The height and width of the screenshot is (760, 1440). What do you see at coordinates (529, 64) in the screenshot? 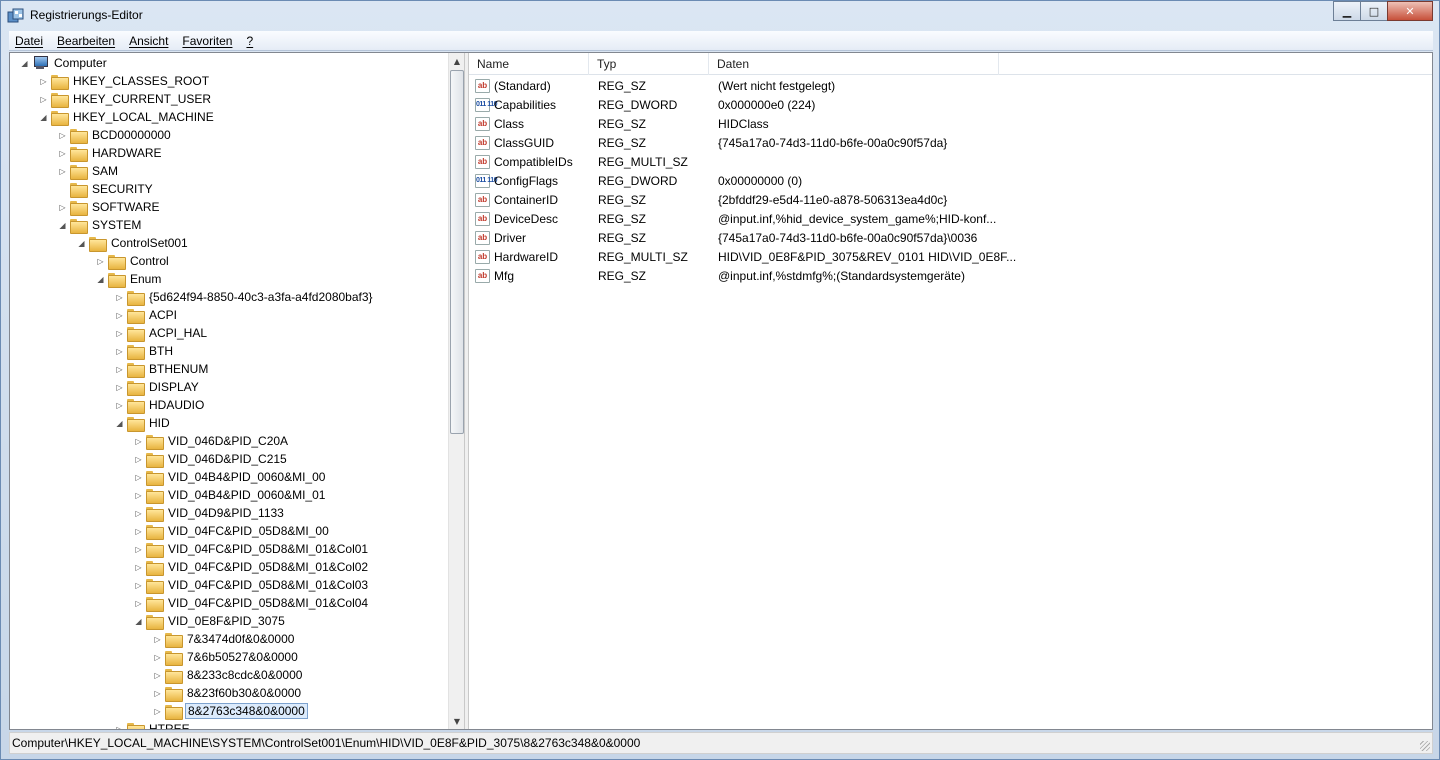
I see `column-header-name: Name` at bounding box center [529, 64].